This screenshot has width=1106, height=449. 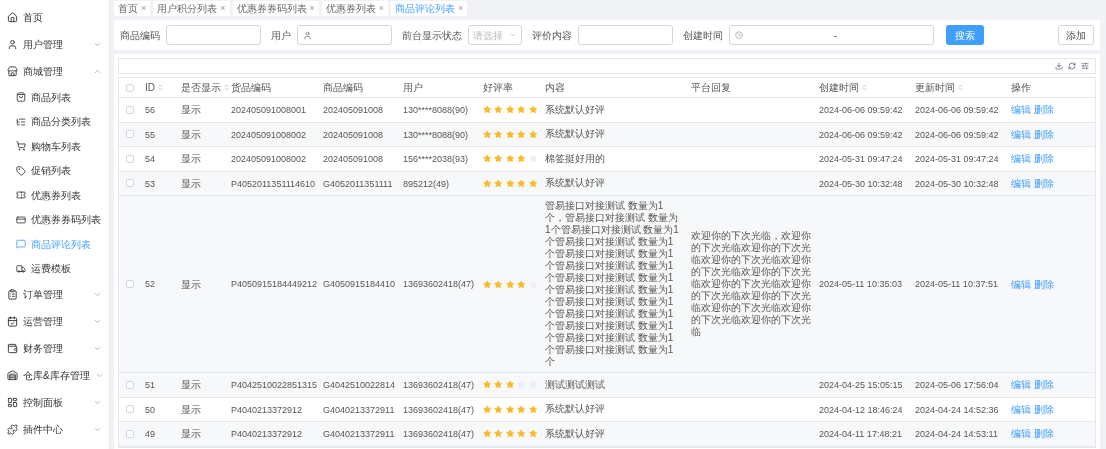 I want to click on table-cell: 系统默认好评, so click(x=575, y=134).